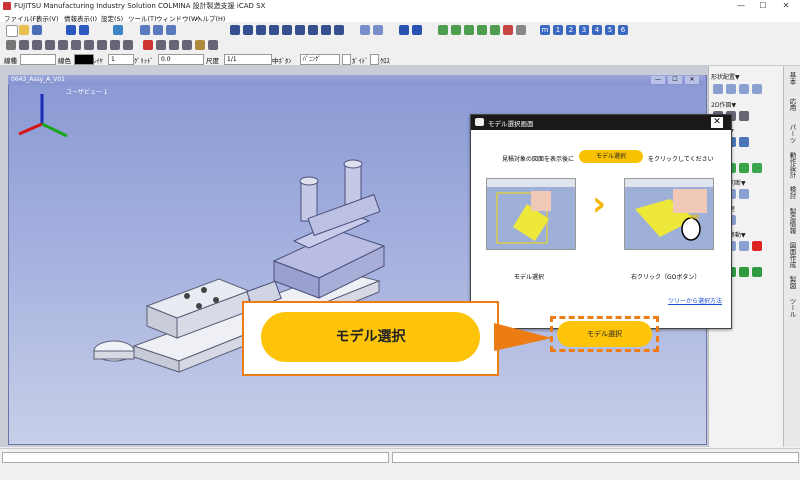 This screenshot has height=480, width=800. What do you see at coordinates (443, 30) in the screenshot?
I see `layer-1-icon` at bounding box center [443, 30].